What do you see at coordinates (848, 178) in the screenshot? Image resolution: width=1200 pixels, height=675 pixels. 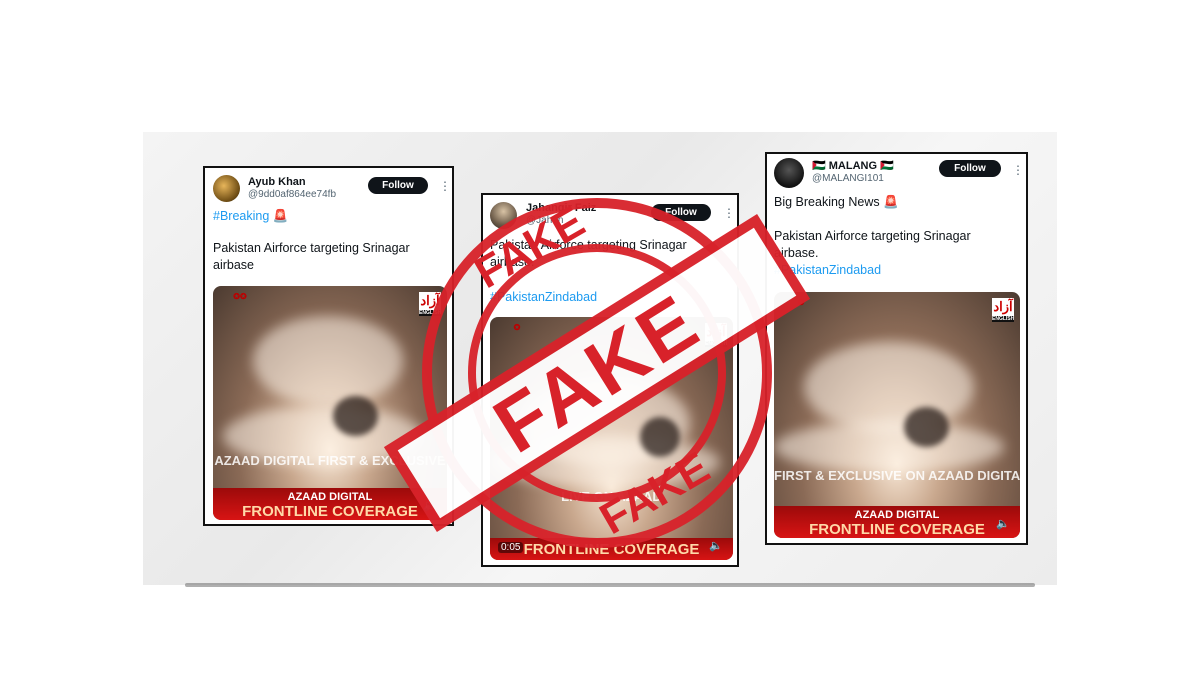 I see `user-handle: @MALANGI101` at bounding box center [848, 178].